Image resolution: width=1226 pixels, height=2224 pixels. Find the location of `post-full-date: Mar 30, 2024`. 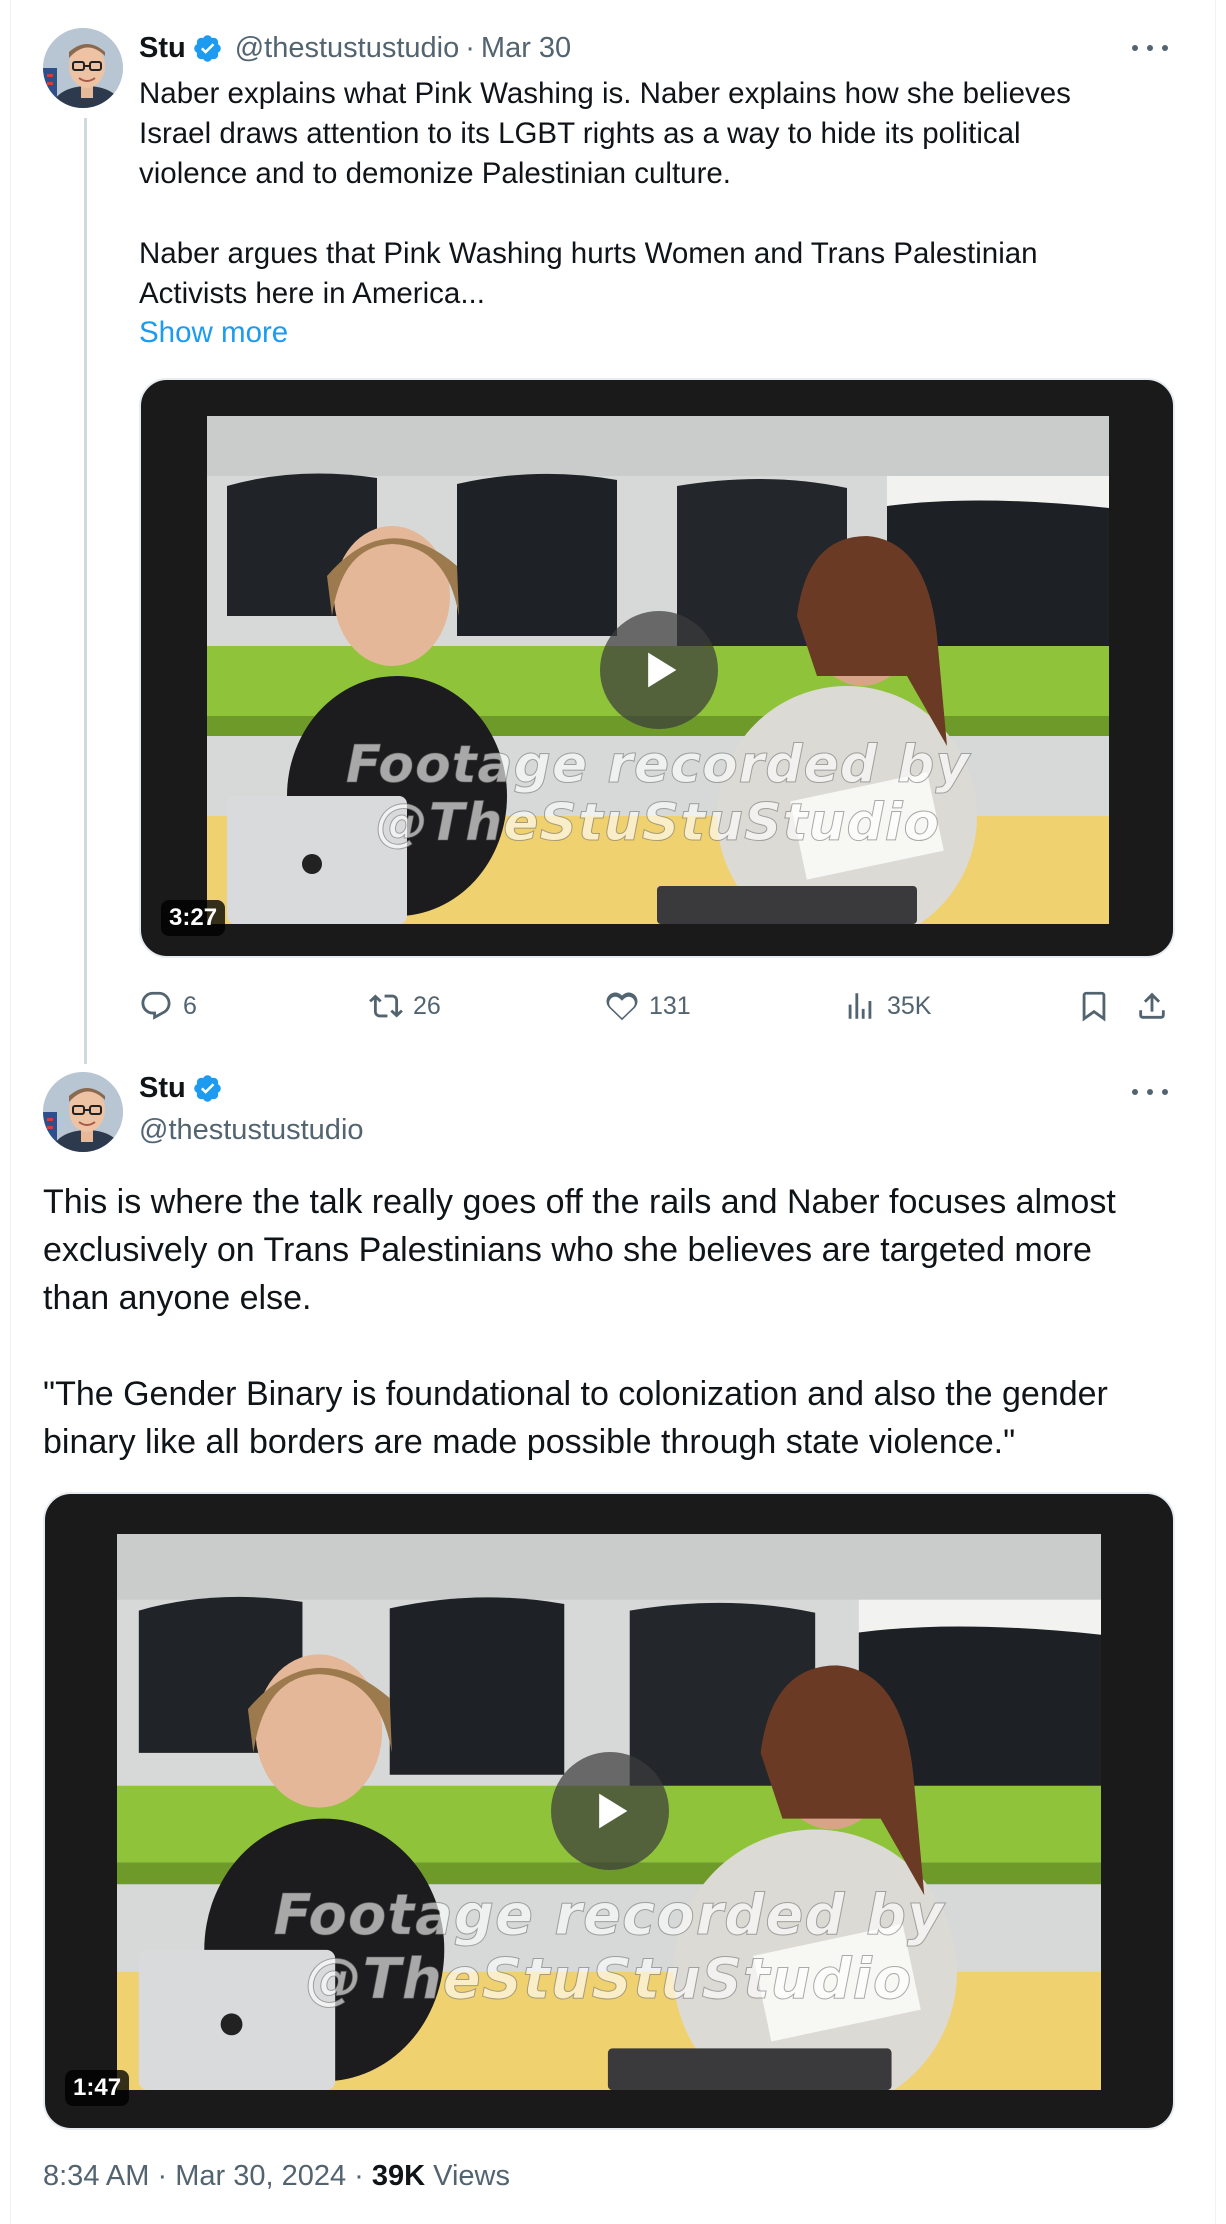

post-full-date: Mar 30, 2024 is located at coordinates (260, 2176).